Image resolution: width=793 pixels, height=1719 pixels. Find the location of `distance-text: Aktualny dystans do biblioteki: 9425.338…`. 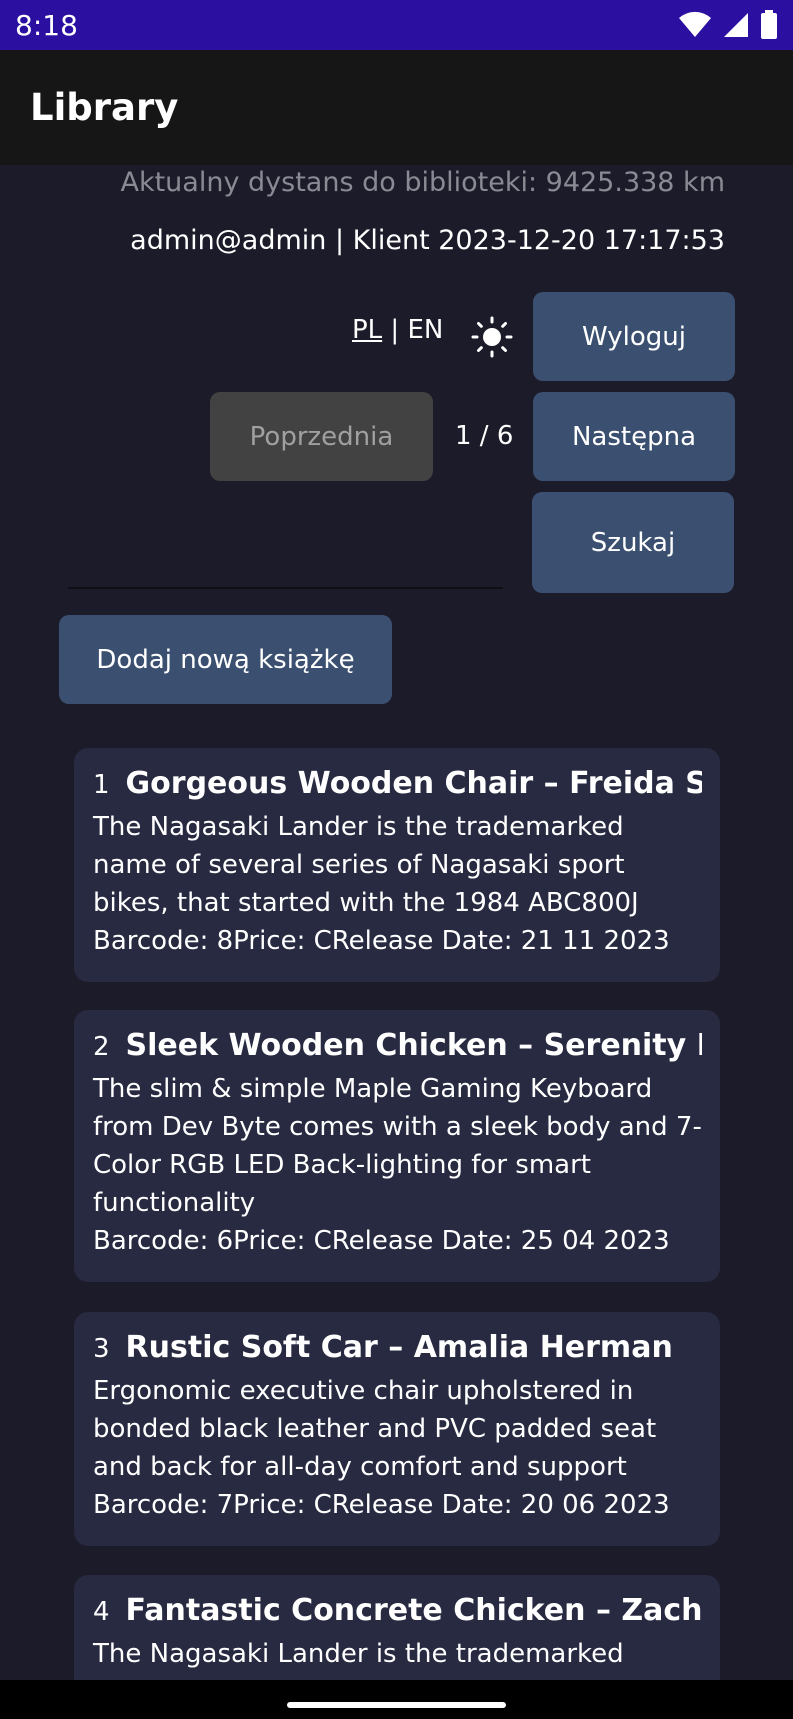

distance-text: Aktualny dystans do biblioteki: 9425.338… is located at coordinates (422, 182).